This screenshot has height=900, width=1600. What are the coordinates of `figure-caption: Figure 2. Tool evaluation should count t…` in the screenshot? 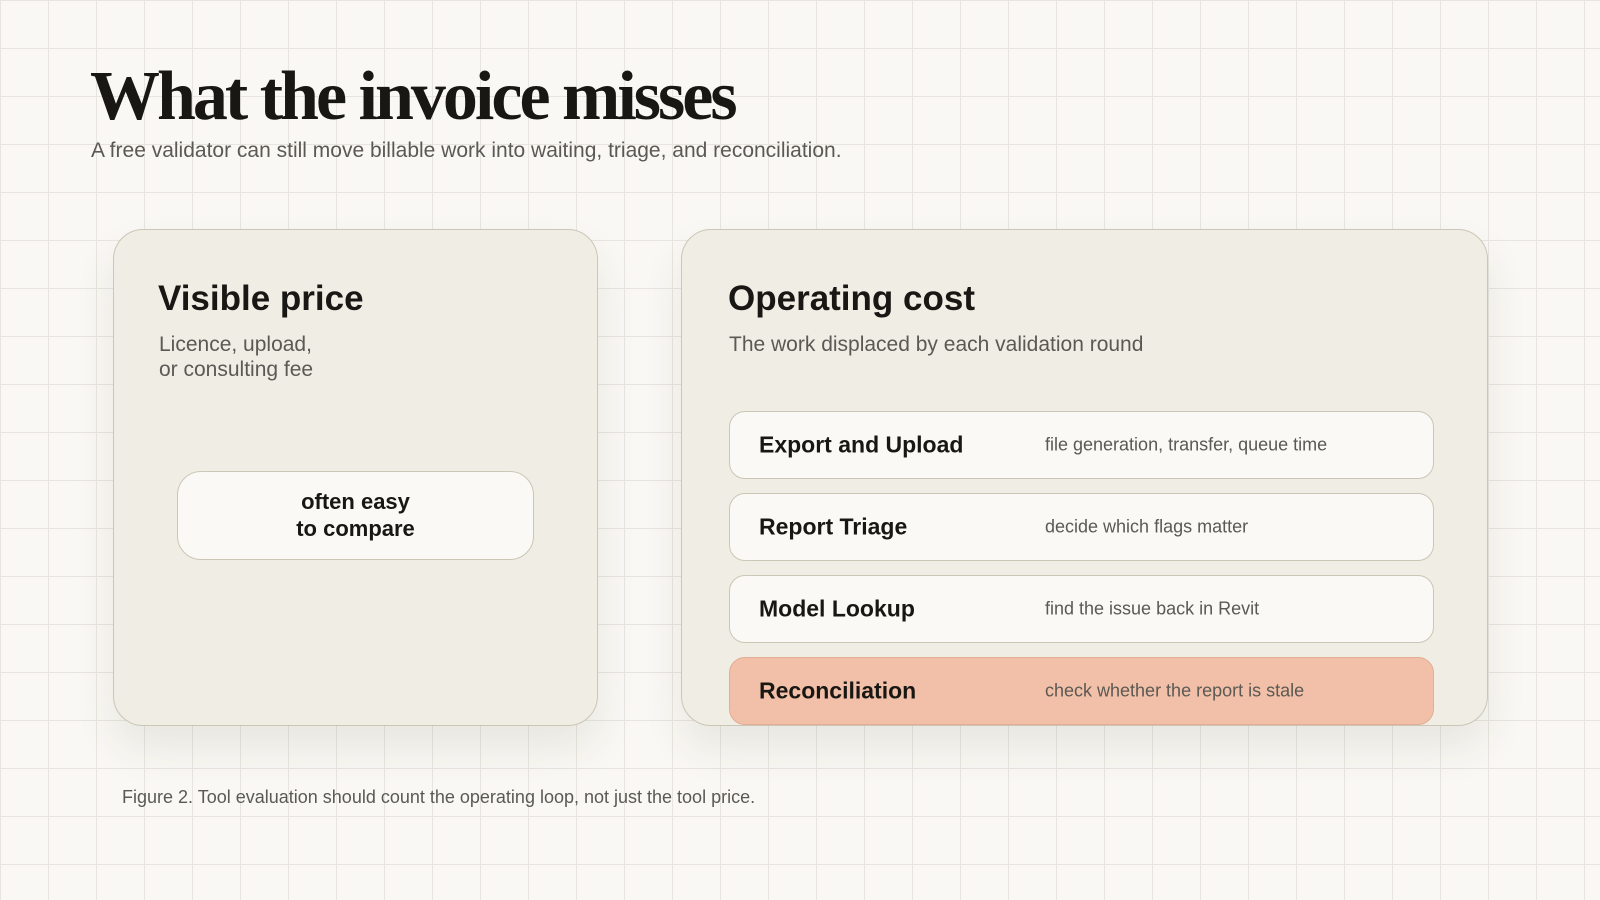 It's located at (439, 797).